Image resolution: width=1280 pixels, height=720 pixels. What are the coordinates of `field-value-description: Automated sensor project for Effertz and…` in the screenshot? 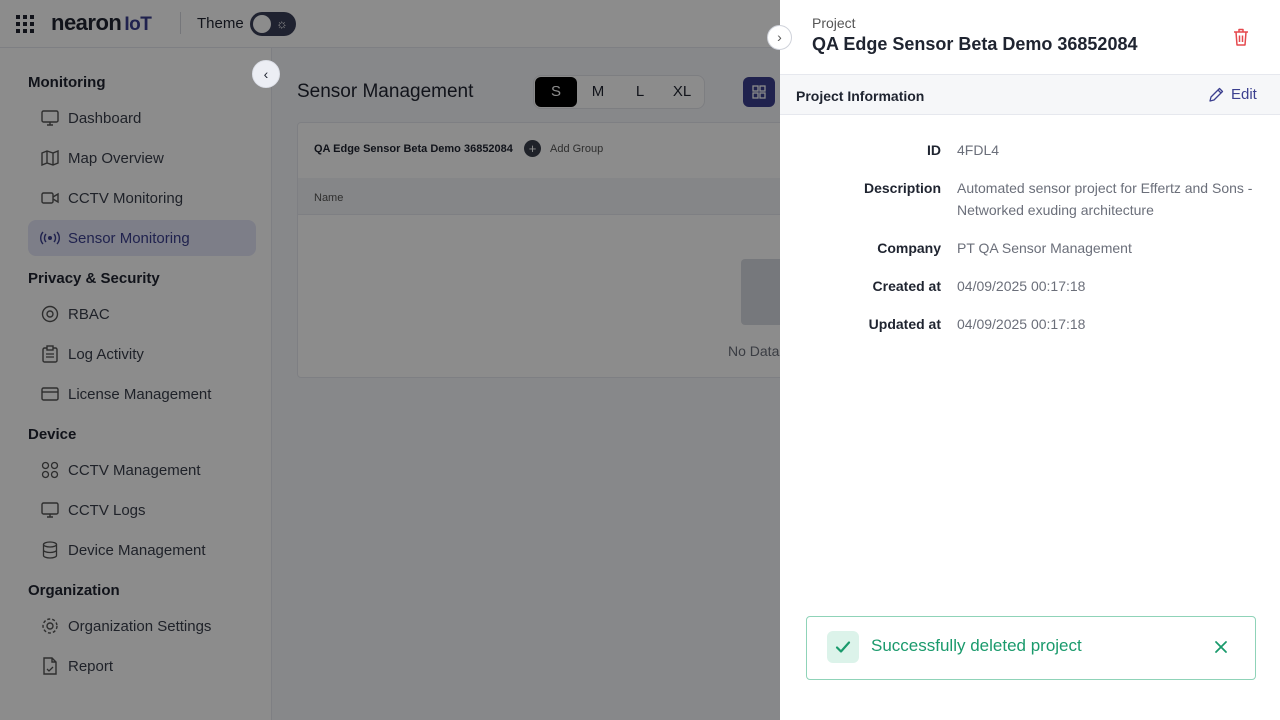 It's located at (1105, 199).